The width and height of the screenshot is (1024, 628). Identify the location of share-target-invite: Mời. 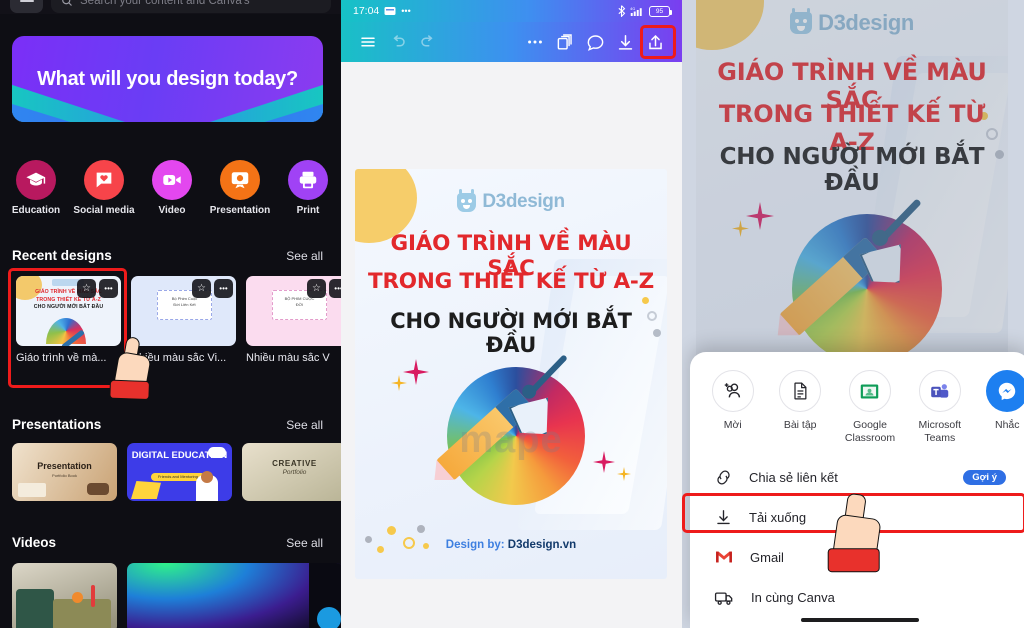
(732, 407).